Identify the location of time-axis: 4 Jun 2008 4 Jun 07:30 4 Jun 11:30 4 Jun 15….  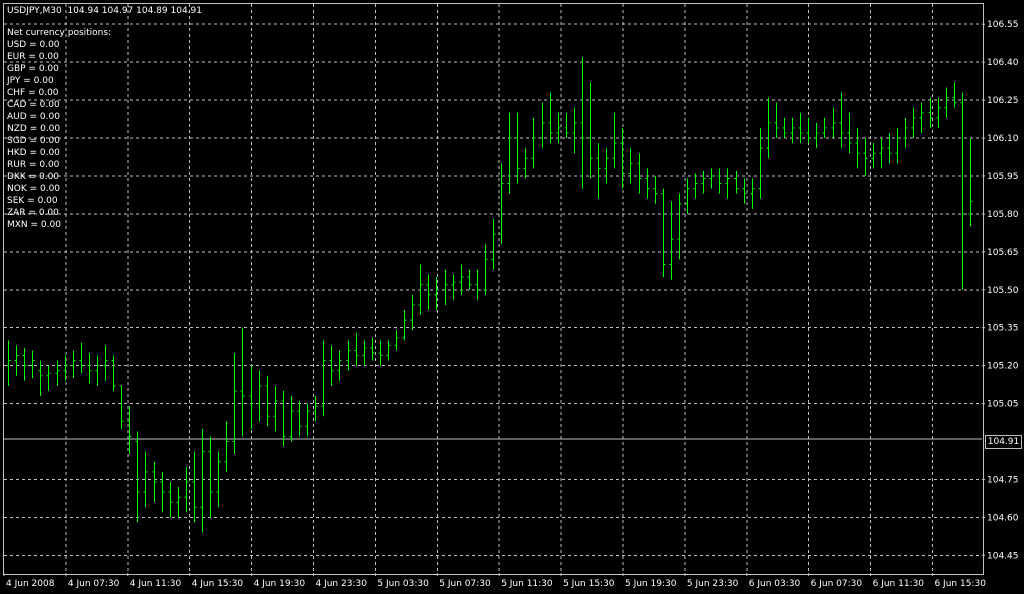
(494, 581).